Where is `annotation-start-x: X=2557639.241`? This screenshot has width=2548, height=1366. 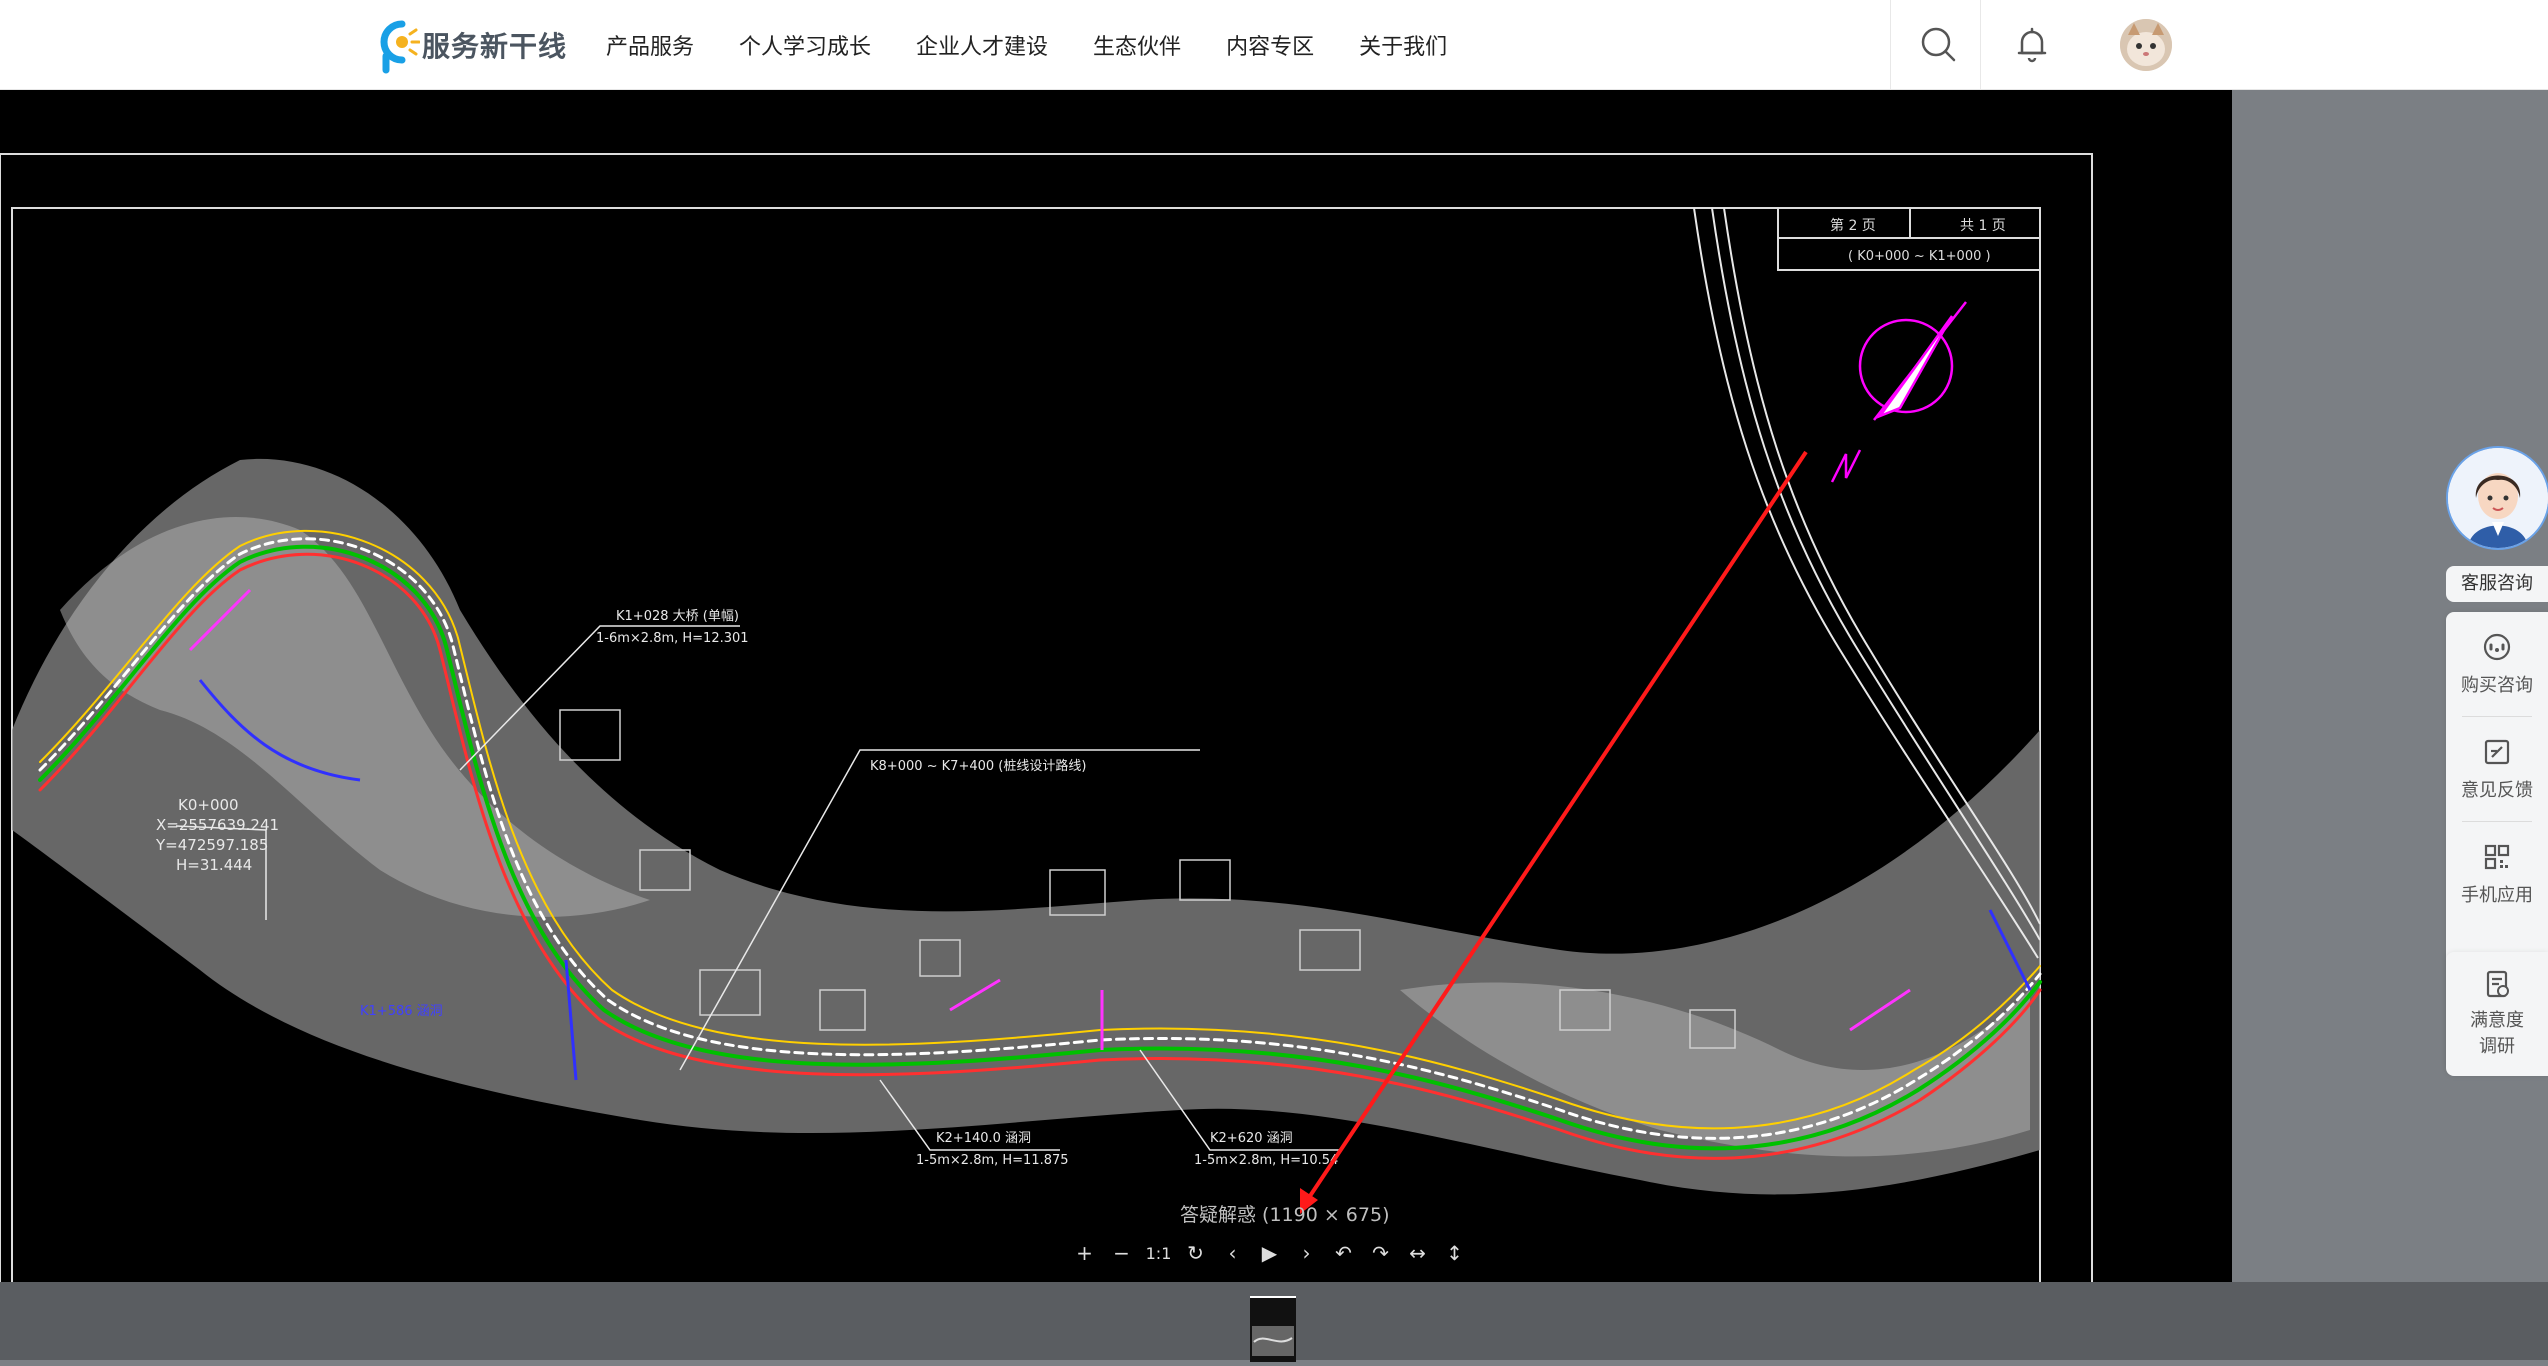 annotation-start-x: X=2557639.241 is located at coordinates (217, 825).